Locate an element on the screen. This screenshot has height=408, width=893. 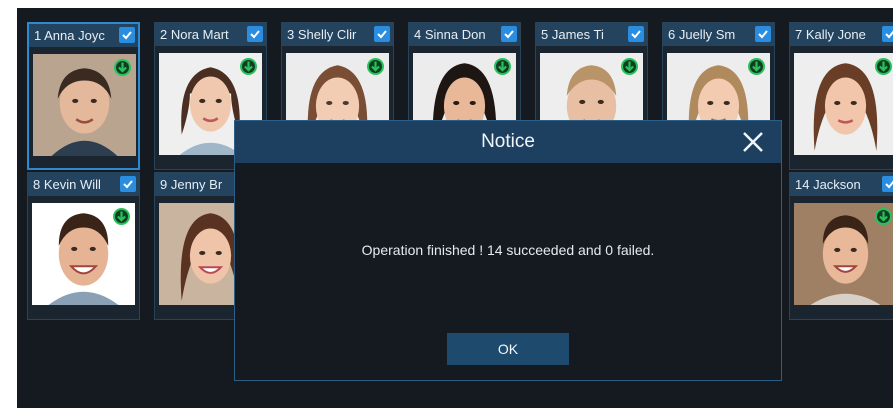
face-card-label: 6 Juelly Sm is located at coordinates (702, 34).